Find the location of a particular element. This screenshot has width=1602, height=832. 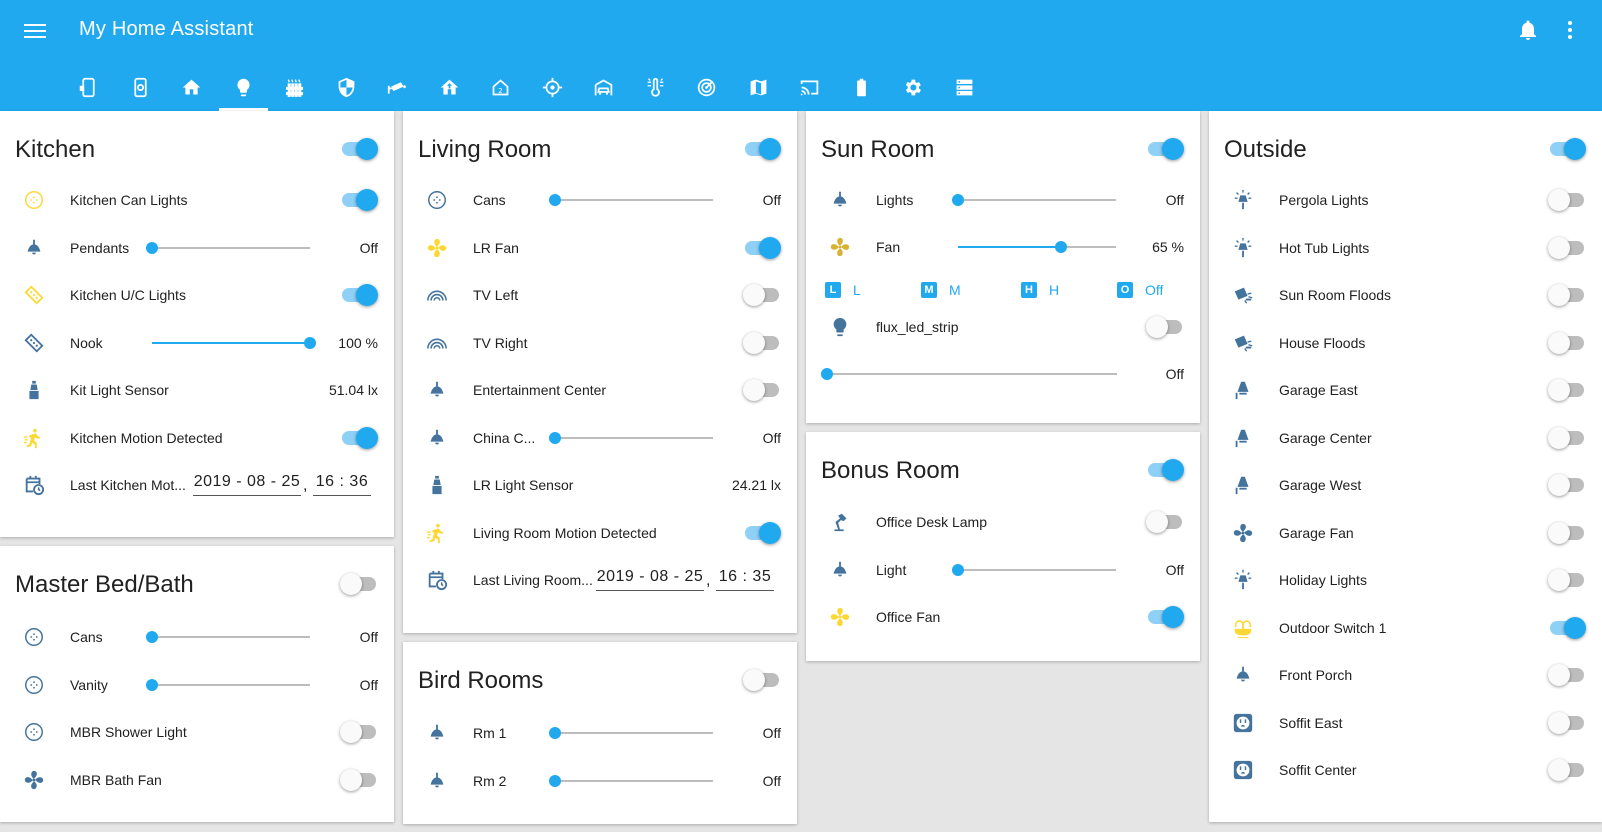

entity-name: Kitchen U/C Lights is located at coordinates (128, 295).